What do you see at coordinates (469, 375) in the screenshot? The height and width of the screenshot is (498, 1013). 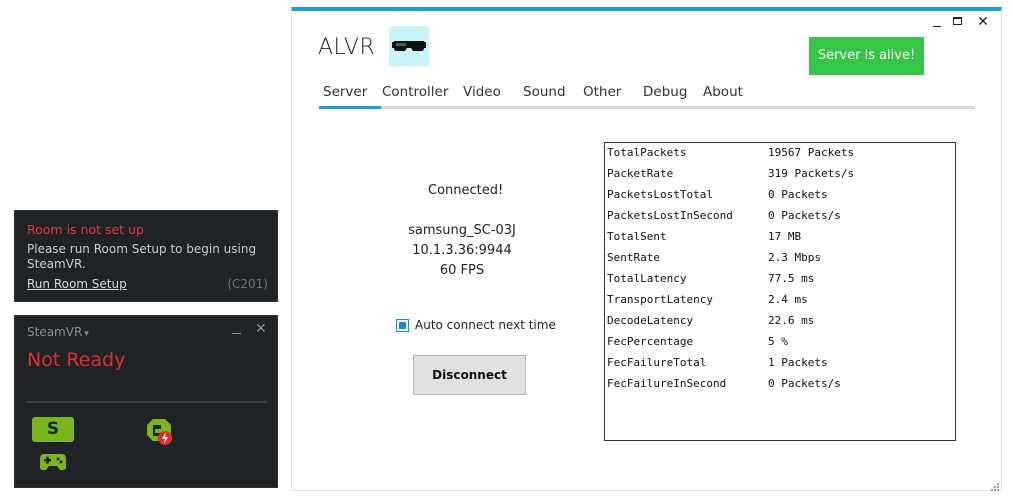 I see `disconnect-button: Disconnect` at bounding box center [469, 375].